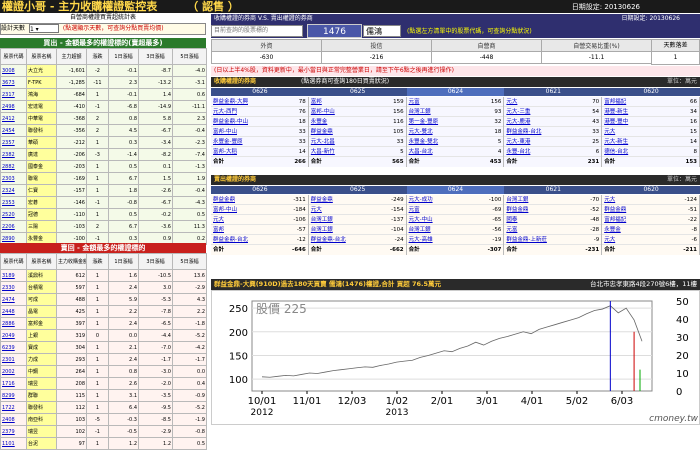 The height and width of the screenshot is (450, 700). Describe the element at coordinates (616, 111) in the screenshot. I see `broker-link: 港豐-新生` at that location.